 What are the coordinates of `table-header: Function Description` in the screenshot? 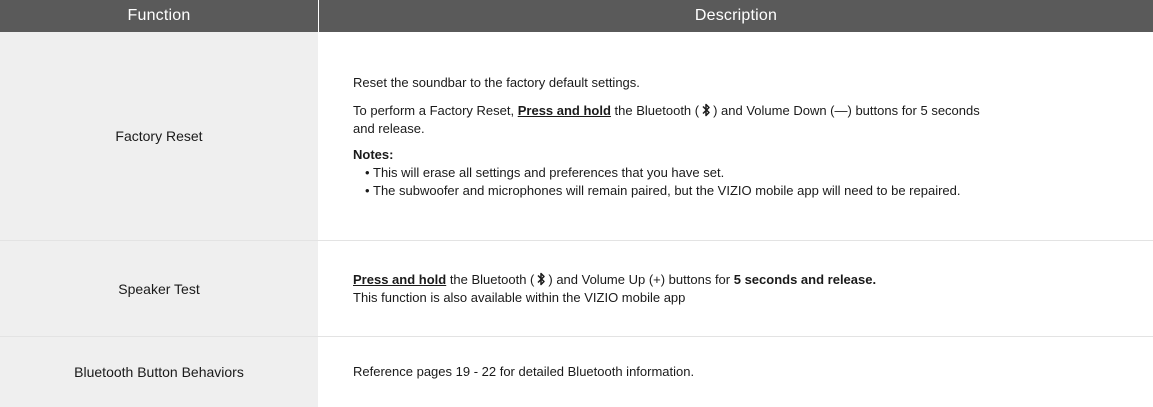 It's located at (576, 16).